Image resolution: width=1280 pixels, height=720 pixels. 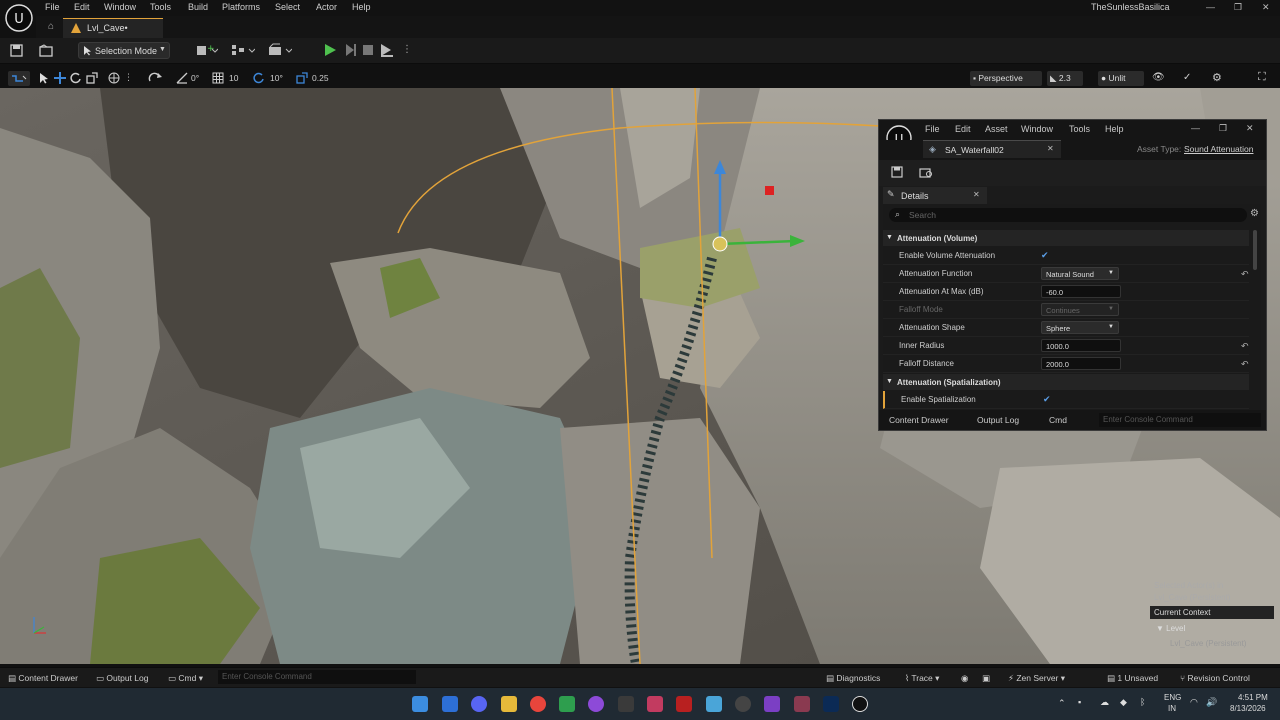 I want to click on asset-menu-file: File, so click(x=932, y=129).